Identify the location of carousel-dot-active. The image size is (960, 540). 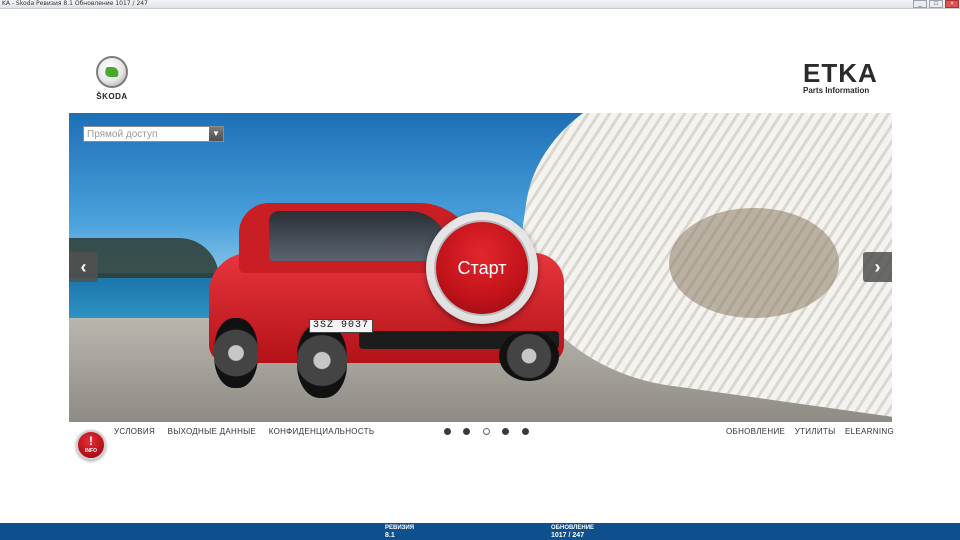
(486, 431).